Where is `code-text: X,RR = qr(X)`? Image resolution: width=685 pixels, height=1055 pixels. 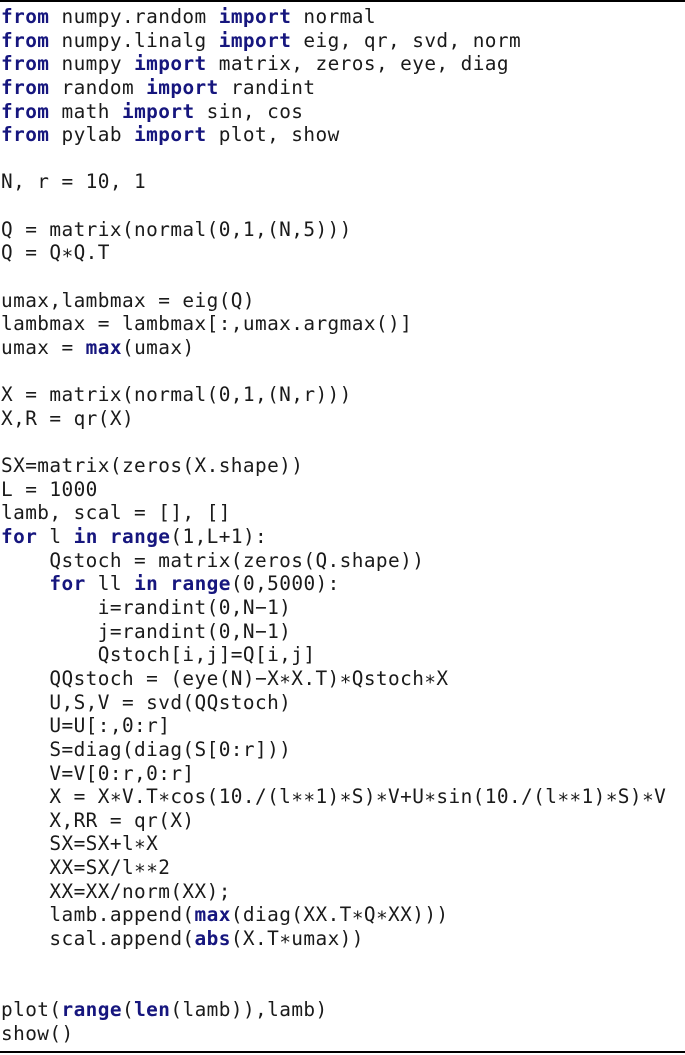
code-text: X,RR = qr(X) is located at coordinates (98, 820).